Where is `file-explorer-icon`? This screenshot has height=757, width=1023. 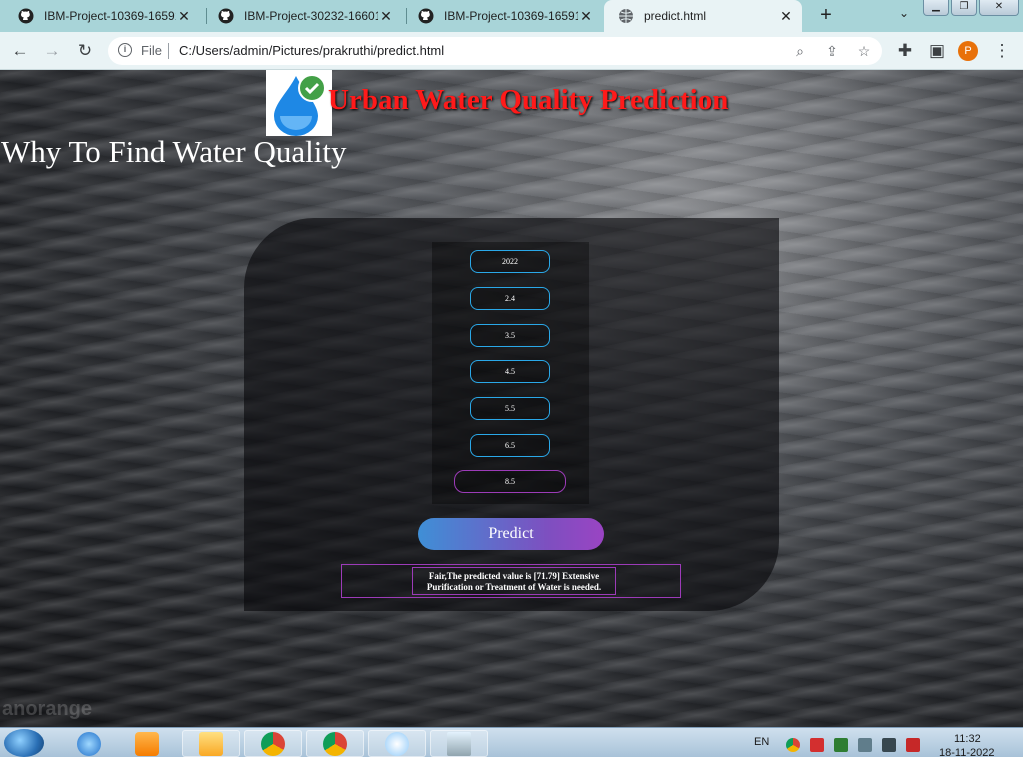 file-explorer-icon is located at coordinates (211, 743).